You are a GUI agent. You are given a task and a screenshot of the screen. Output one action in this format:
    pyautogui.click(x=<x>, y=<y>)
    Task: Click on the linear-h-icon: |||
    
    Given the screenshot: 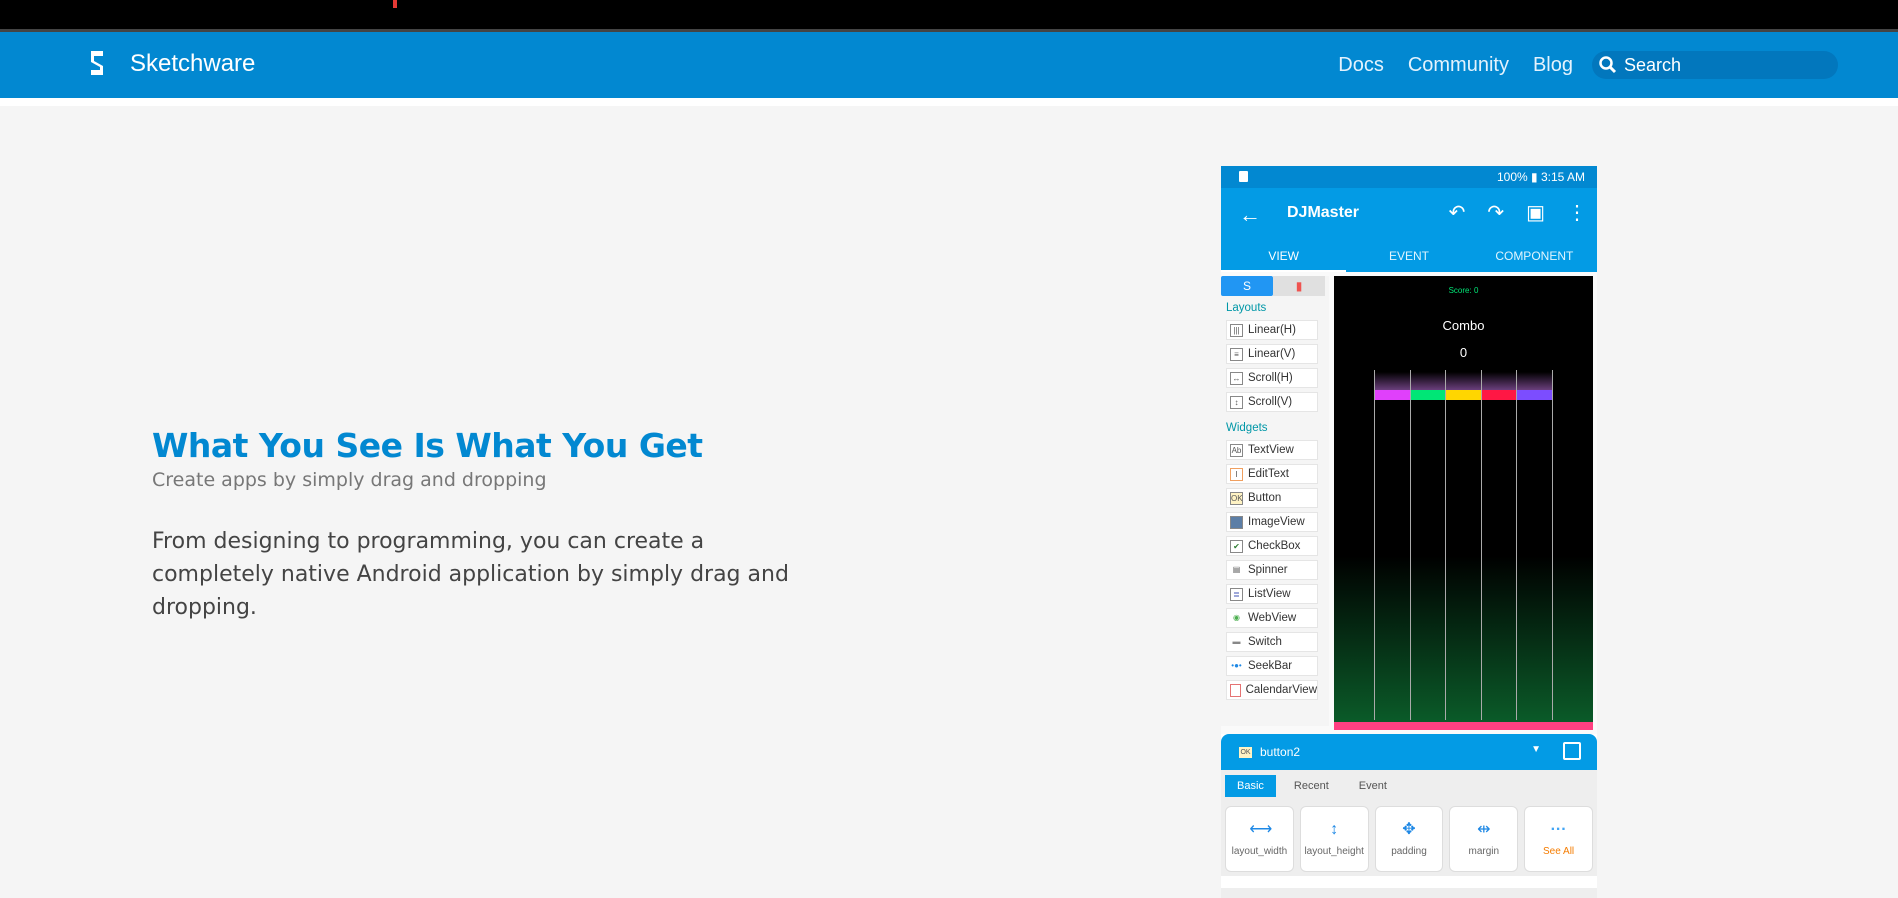 What is the action you would take?
    pyautogui.click(x=1236, y=330)
    